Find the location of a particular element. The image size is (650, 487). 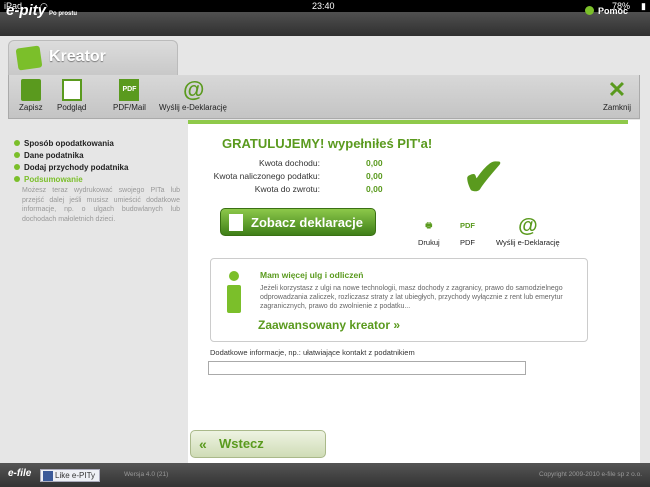

version-text: Wersja 4.0 (21) is located at coordinates (146, 474).